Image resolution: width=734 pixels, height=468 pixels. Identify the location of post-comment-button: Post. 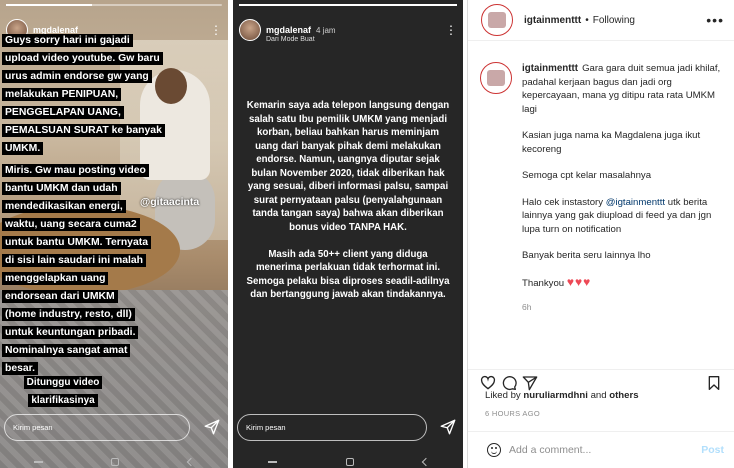
(712, 450).